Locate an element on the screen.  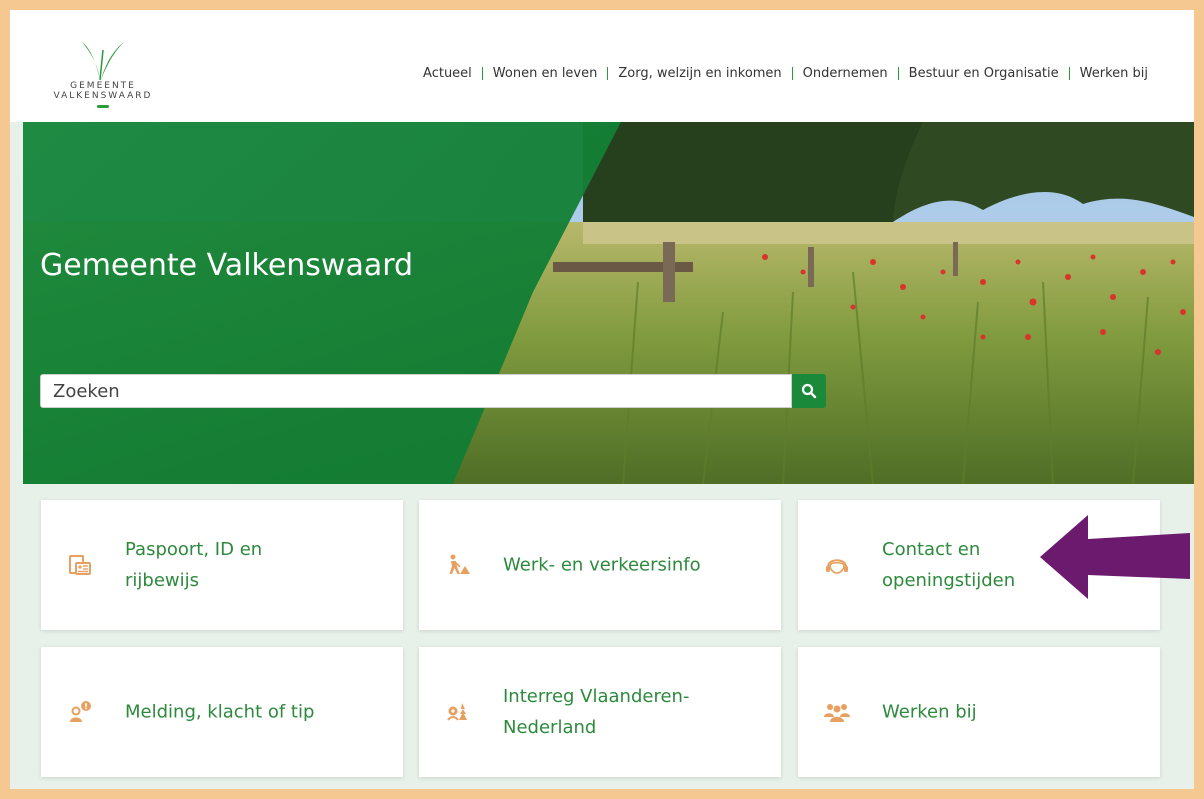
search-icon is located at coordinates (809, 391).